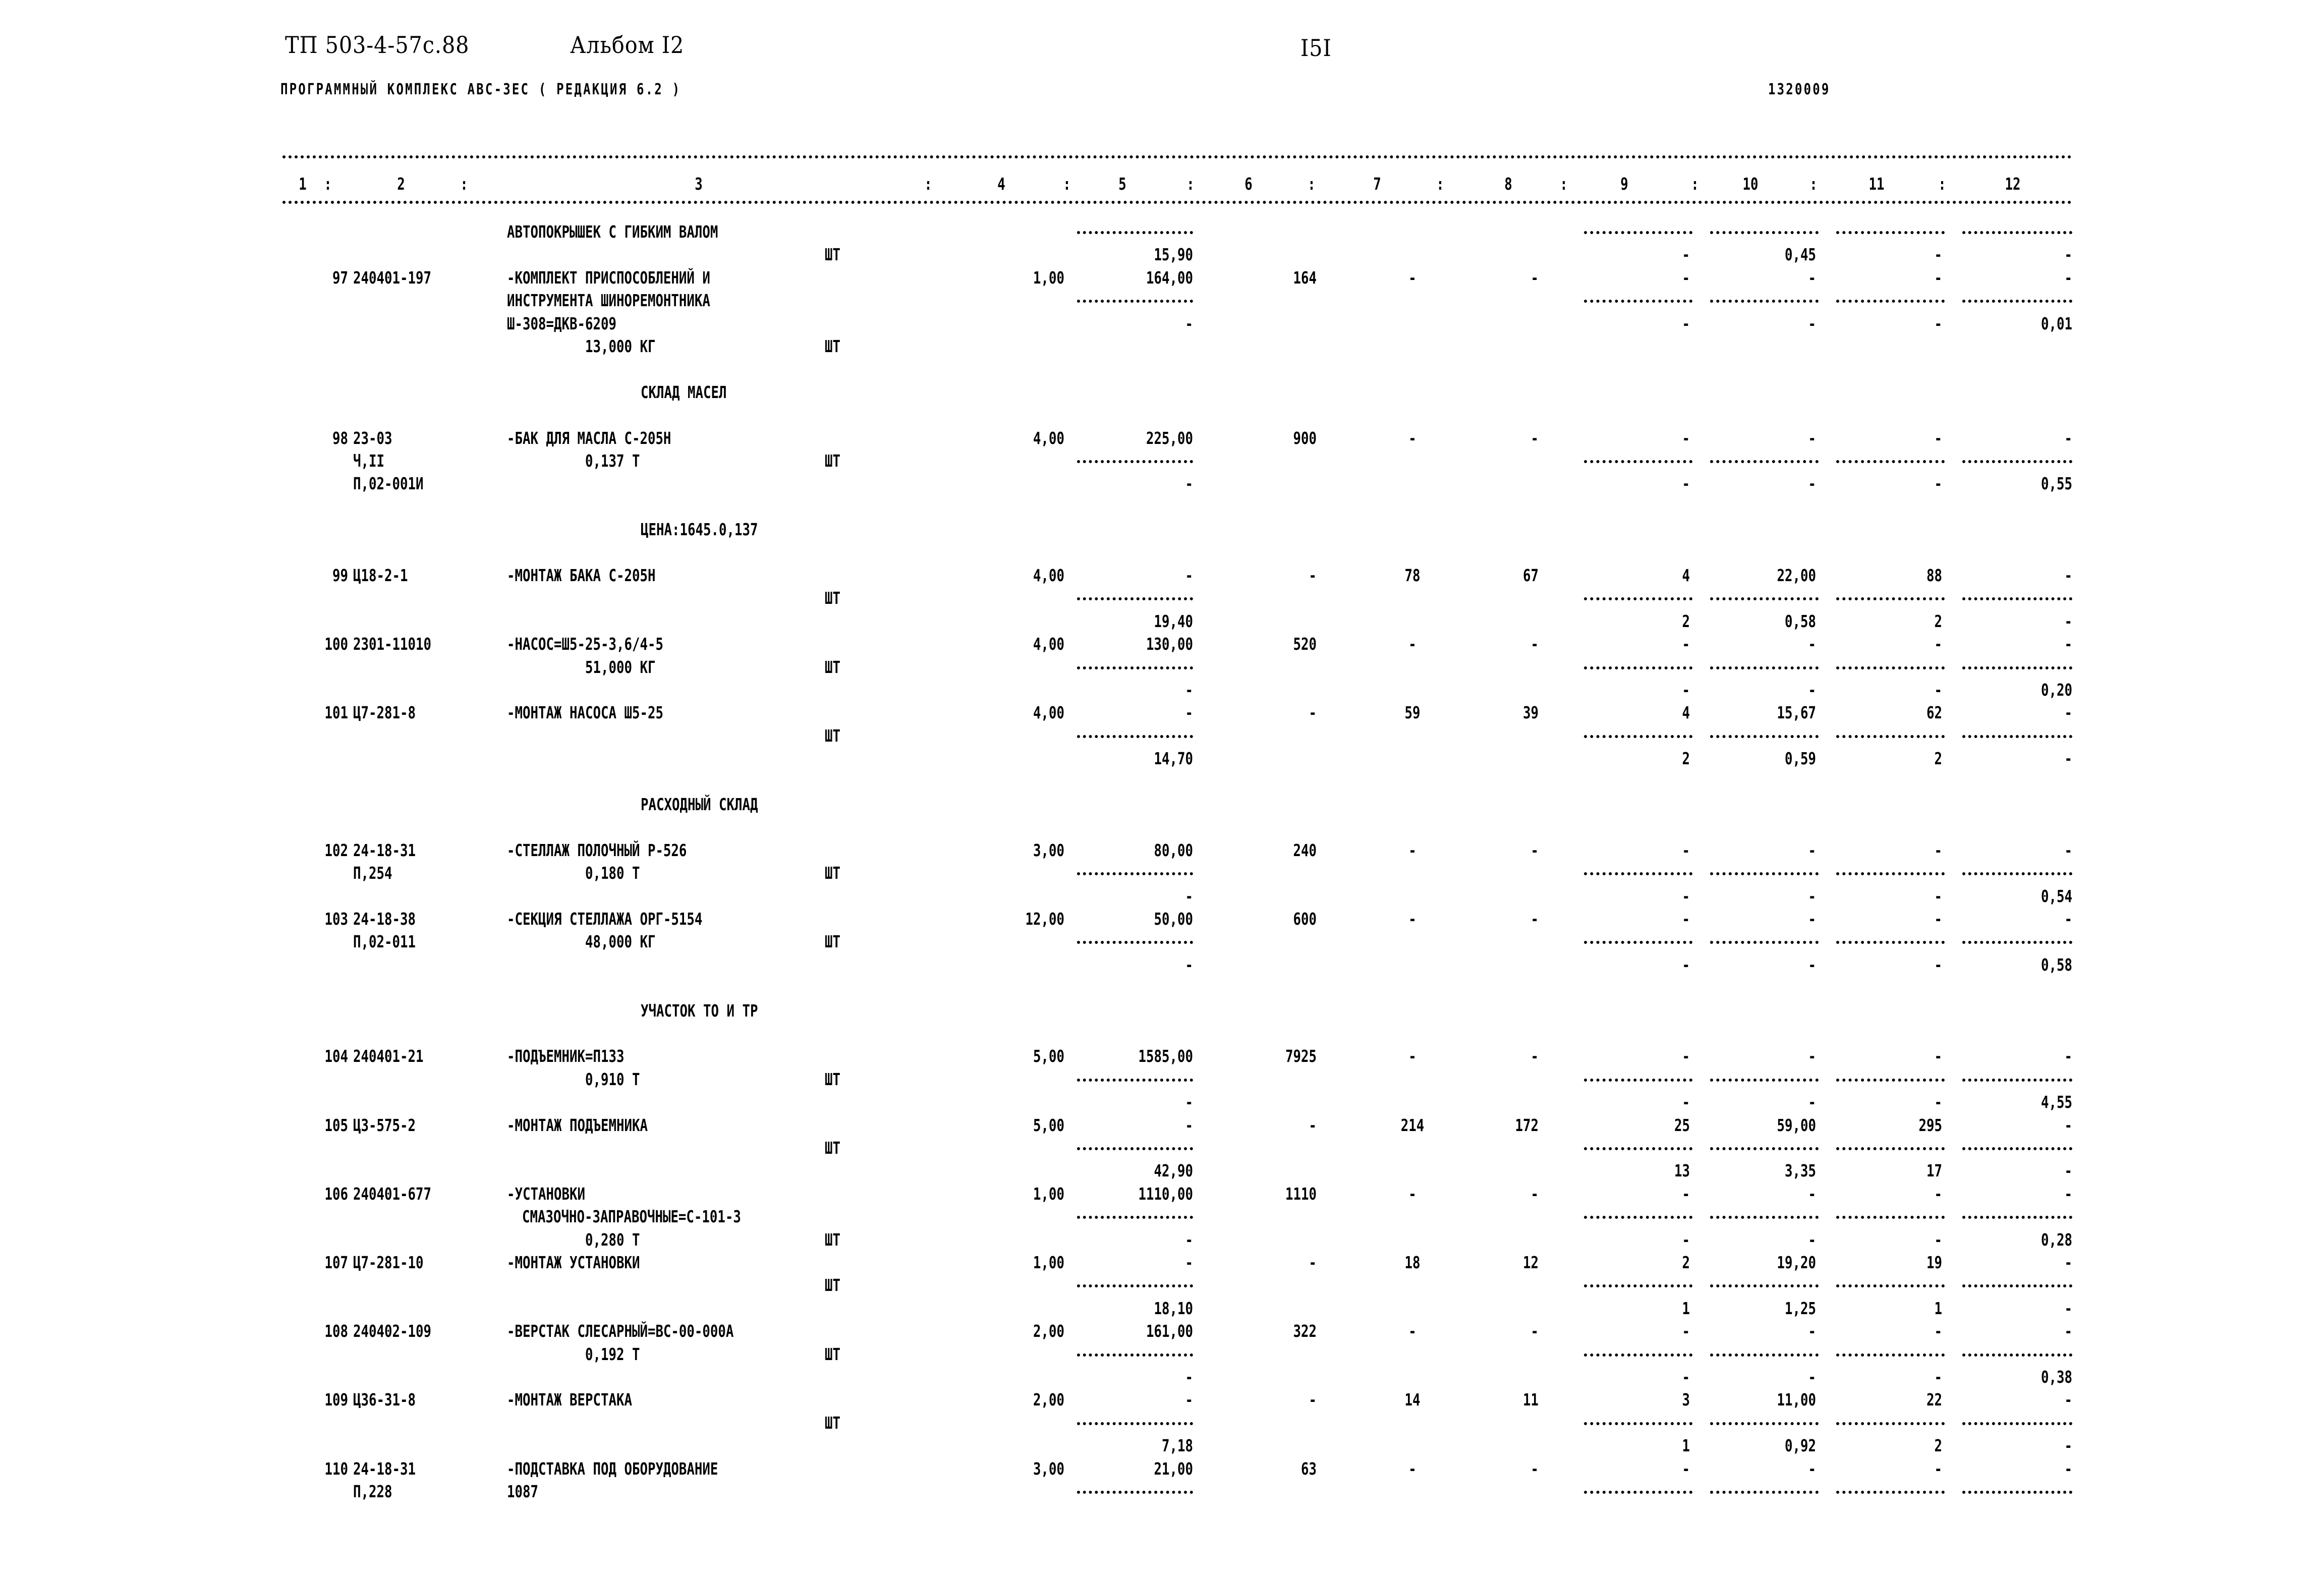 The width and height of the screenshot is (2324, 1579). Describe the element at coordinates (627, 45) in the screenshot. I see `header-album: Альбом I2` at that location.